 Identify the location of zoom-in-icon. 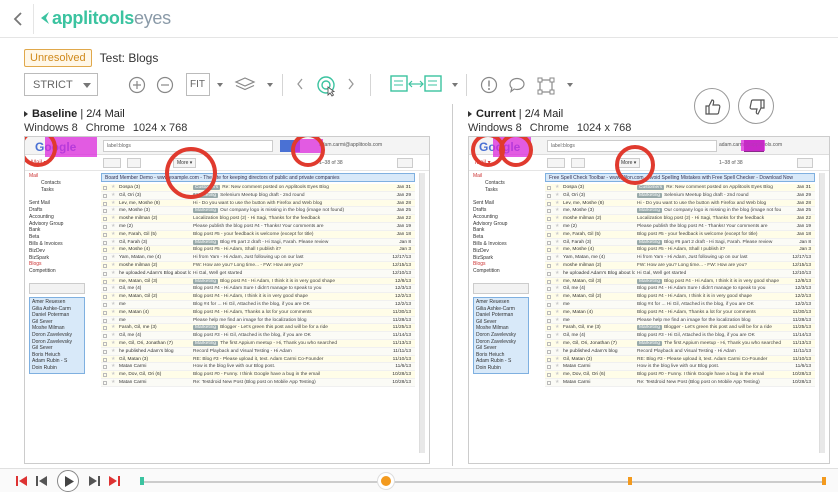
(137, 85).